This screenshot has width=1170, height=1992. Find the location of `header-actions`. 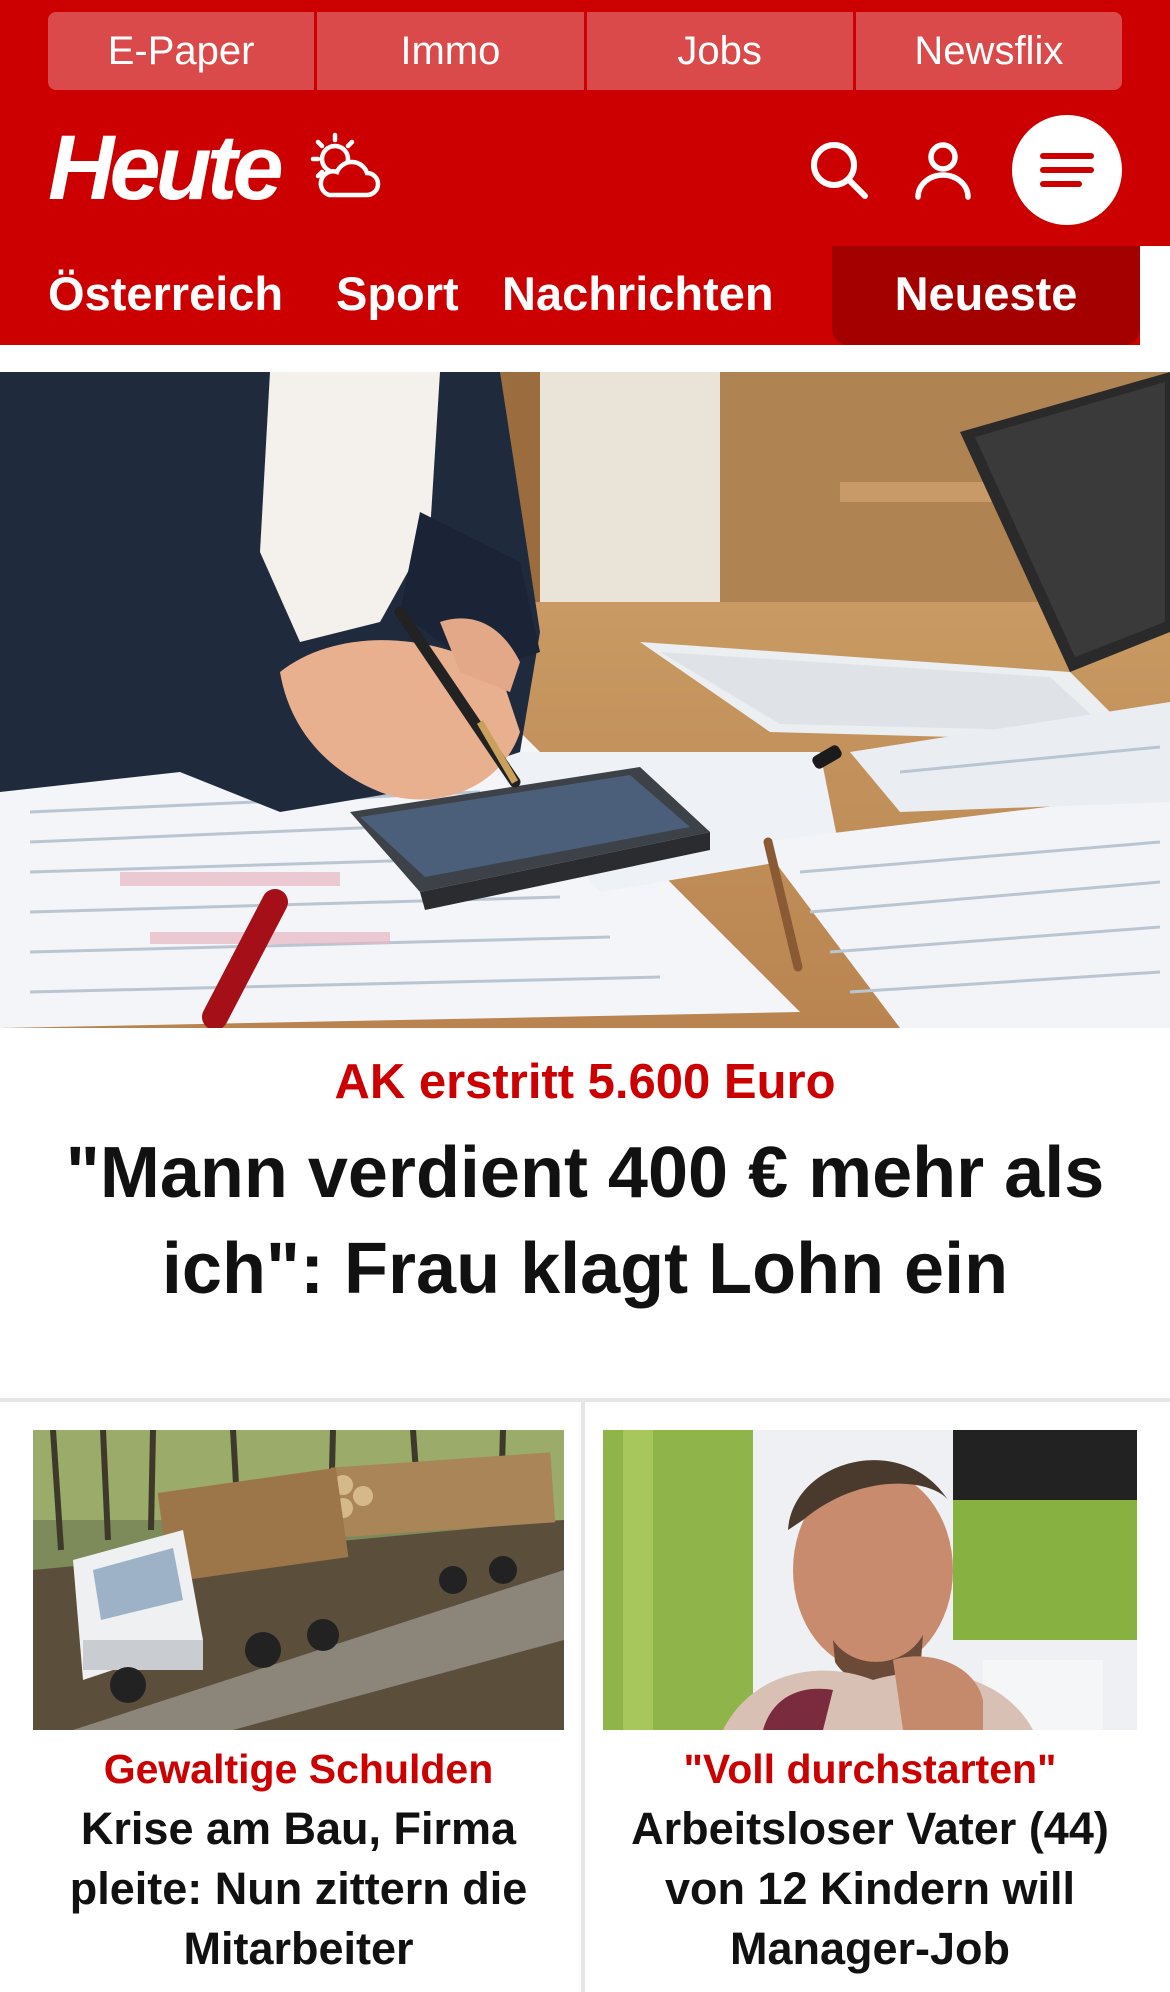

header-actions is located at coordinates (963, 170).